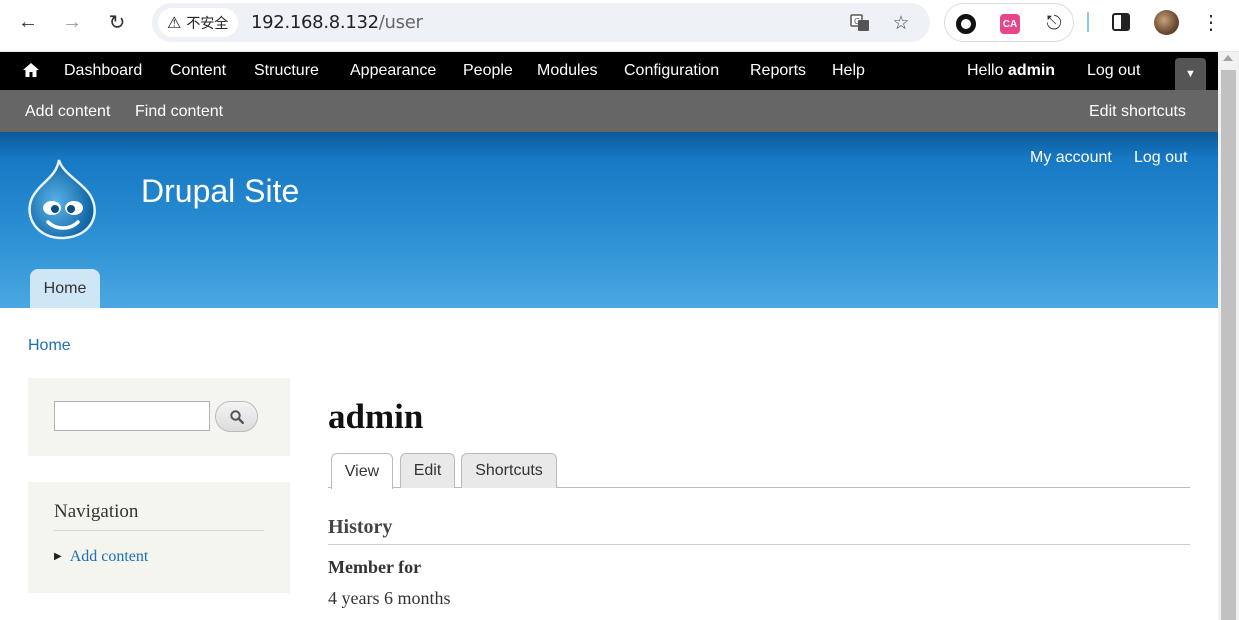 The height and width of the screenshot is (620, 1239). I want to click on toolbar-divider, so click(1088, 22).